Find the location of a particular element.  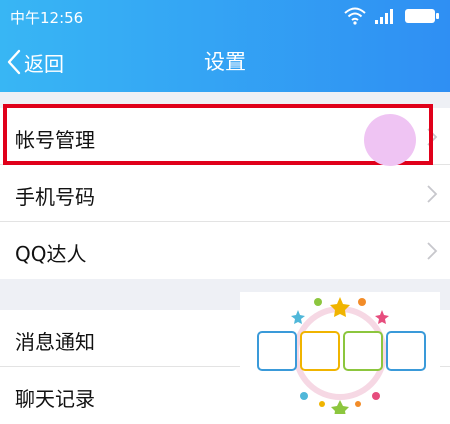

watermark-logo: 宜 美 生 活 is located at coordinates (340, 354).